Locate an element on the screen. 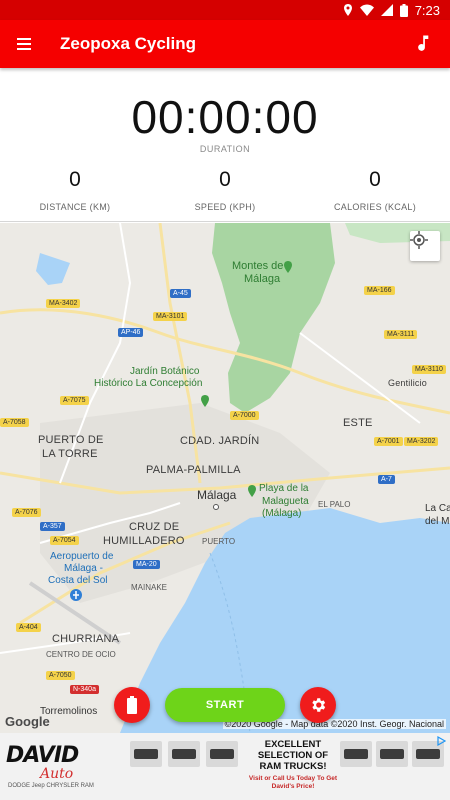 The width and height of the screenshot is (450, 800). map-label-jardin: Jardín Botánico is located at coordinates (165, 371).